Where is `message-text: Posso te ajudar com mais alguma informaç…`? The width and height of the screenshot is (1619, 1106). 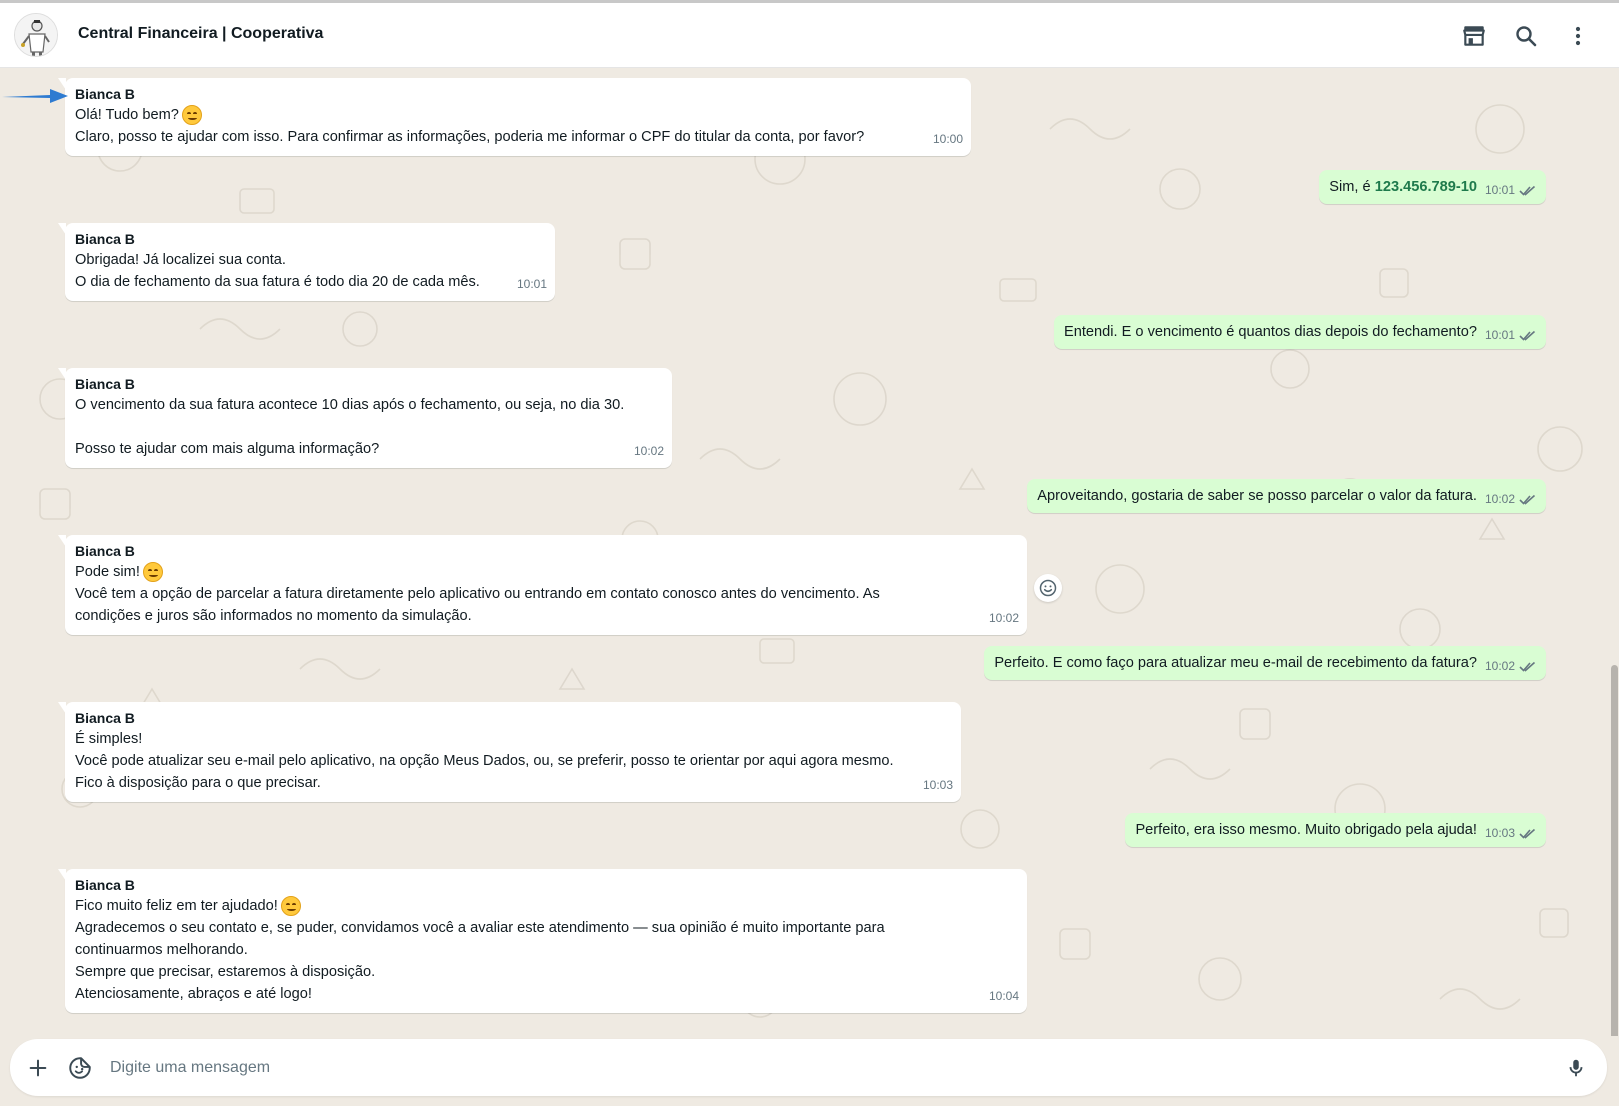
message-text: Posso te ajudar com mais alguma informaç… is located at coordinates (227, 449).